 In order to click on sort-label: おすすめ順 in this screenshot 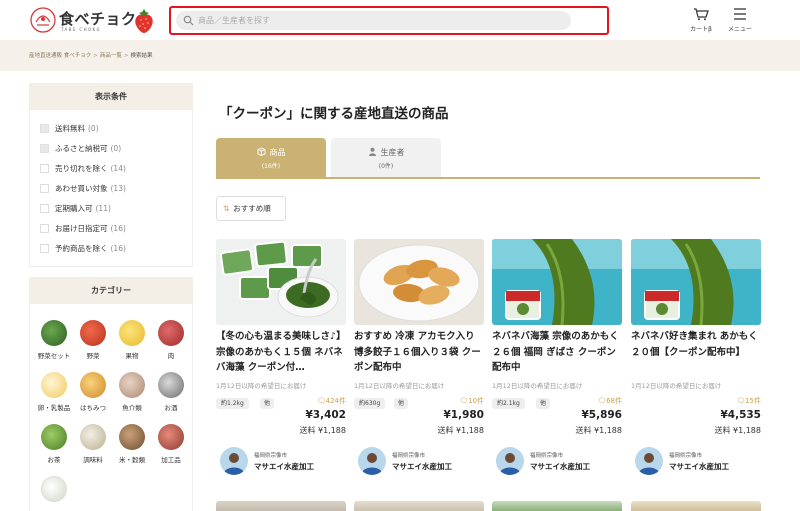, I will do `click(252, 208)`.